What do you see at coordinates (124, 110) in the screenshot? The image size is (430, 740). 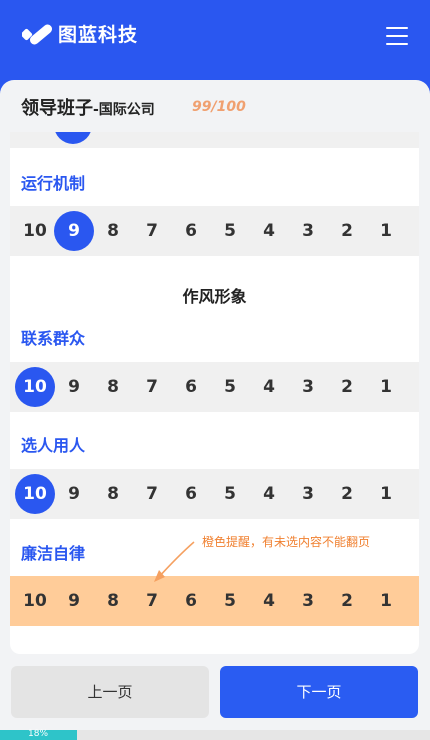 I see `survey-subtitle: -国际公司` at bounding box center [124, 110].